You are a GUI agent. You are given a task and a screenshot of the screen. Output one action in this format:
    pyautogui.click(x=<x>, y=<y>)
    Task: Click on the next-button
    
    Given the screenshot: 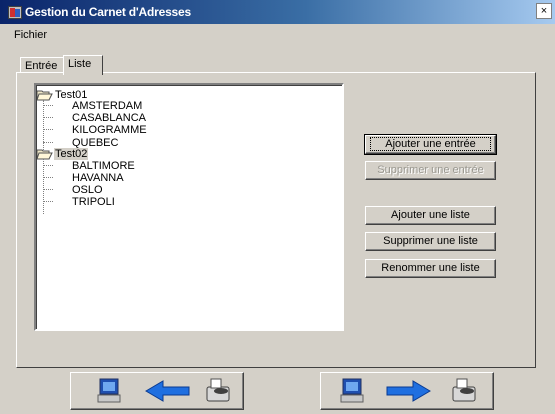 What is the action you would take?
    pyautogui.click(x=407, y=391)
    